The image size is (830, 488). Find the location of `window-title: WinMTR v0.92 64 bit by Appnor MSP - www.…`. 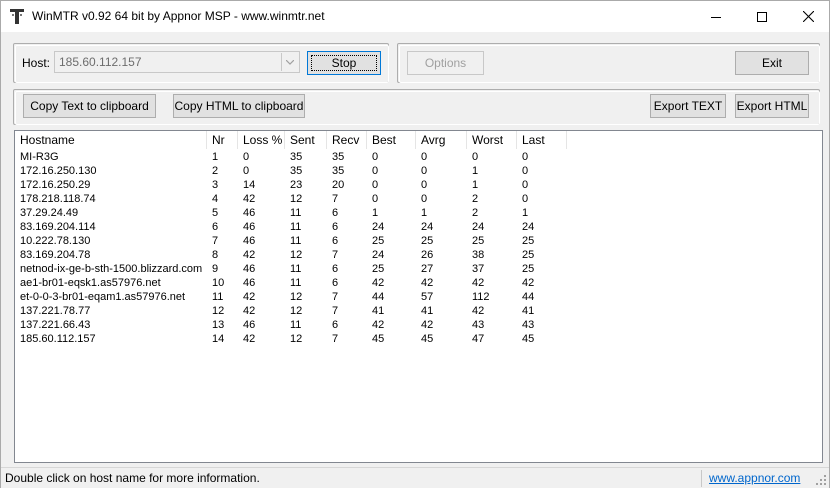

window-title: WinMTR v0.92 64 bit by Appnor MSP - www.… is located at coordinates (178, 16).